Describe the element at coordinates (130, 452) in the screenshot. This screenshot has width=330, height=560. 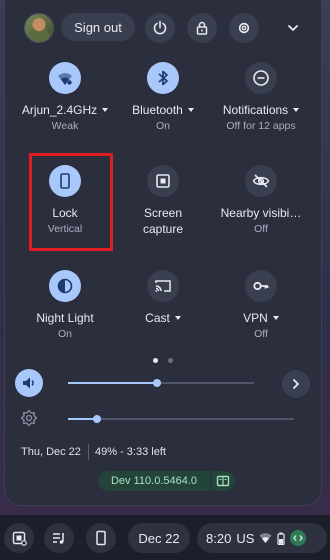
I see `battery-status: 49% - 3:33 left` at that location.